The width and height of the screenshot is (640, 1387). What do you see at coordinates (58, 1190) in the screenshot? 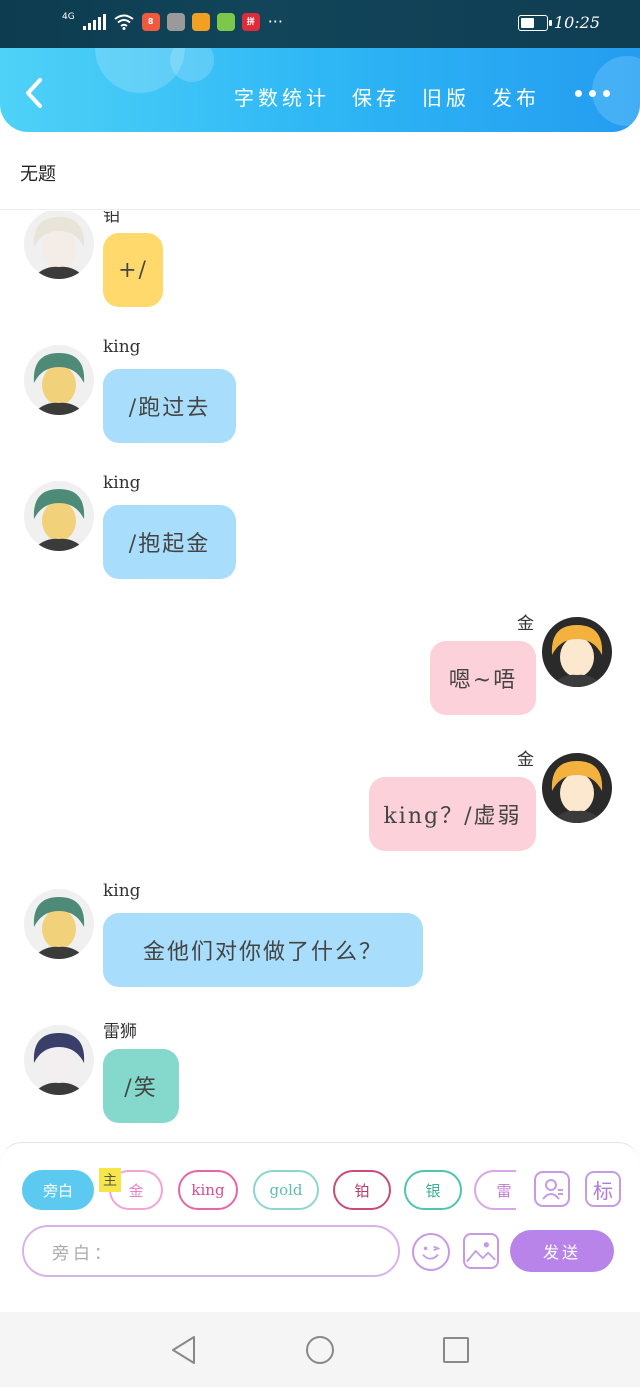
I see `role-chip: 旁白` at bounding box center [58, 1190].